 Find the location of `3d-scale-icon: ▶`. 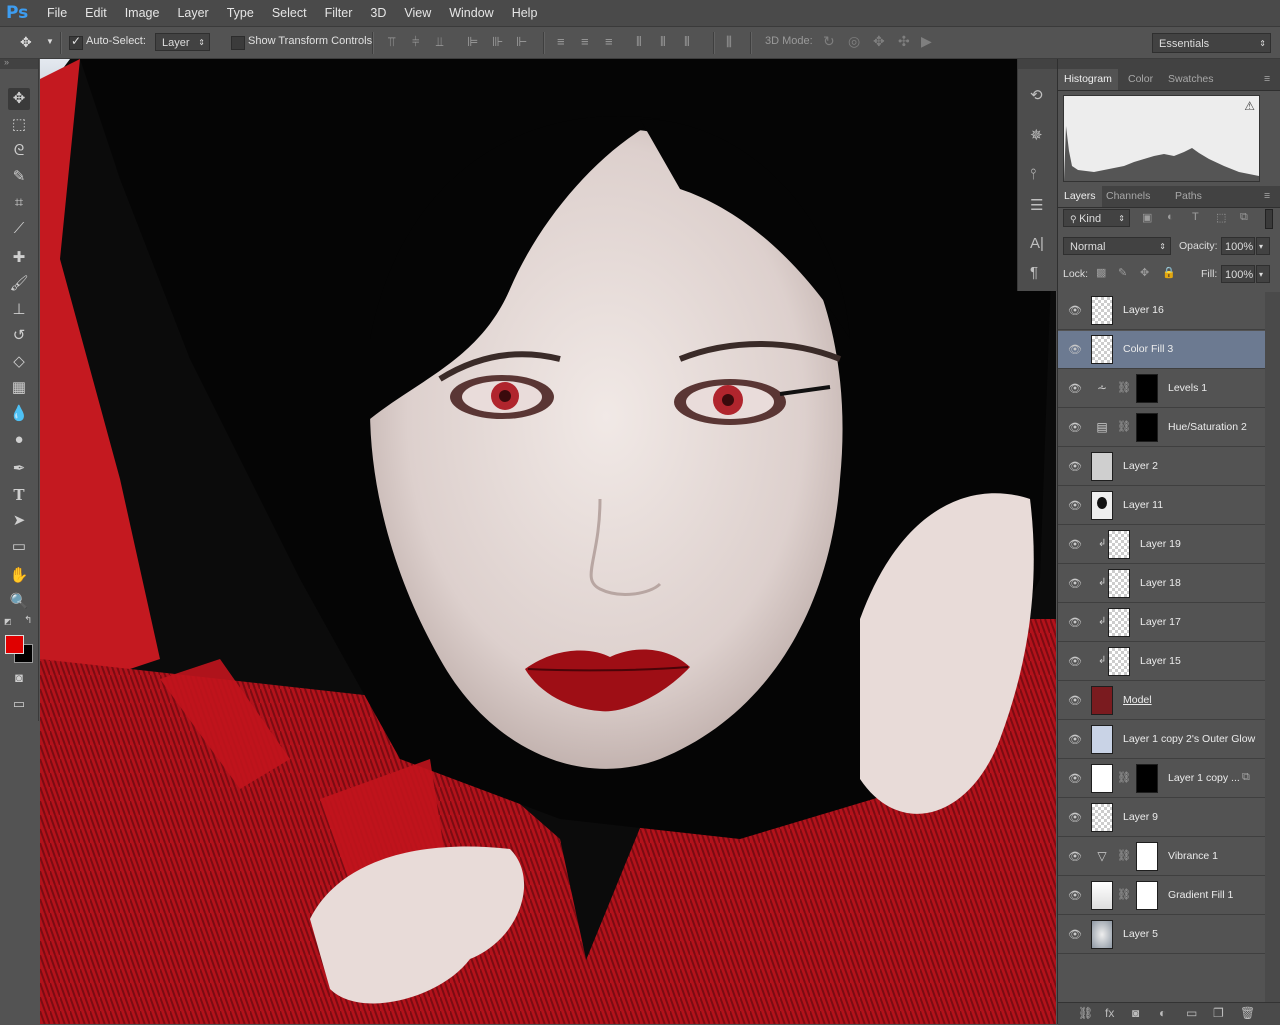

3d-scale-icon: ▶ is located at coordinates (926, 41).